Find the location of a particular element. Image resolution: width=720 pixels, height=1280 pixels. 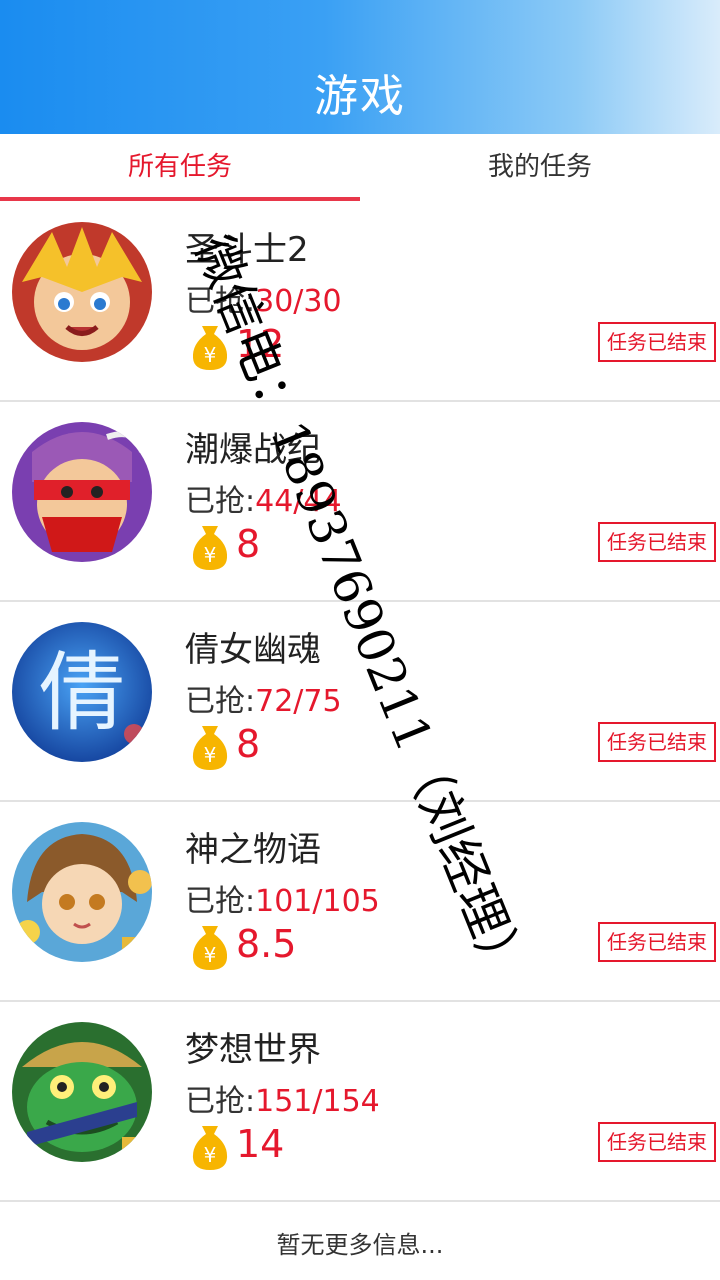

game-name: 倩女幽魂 is located at coordinates (253, 650).